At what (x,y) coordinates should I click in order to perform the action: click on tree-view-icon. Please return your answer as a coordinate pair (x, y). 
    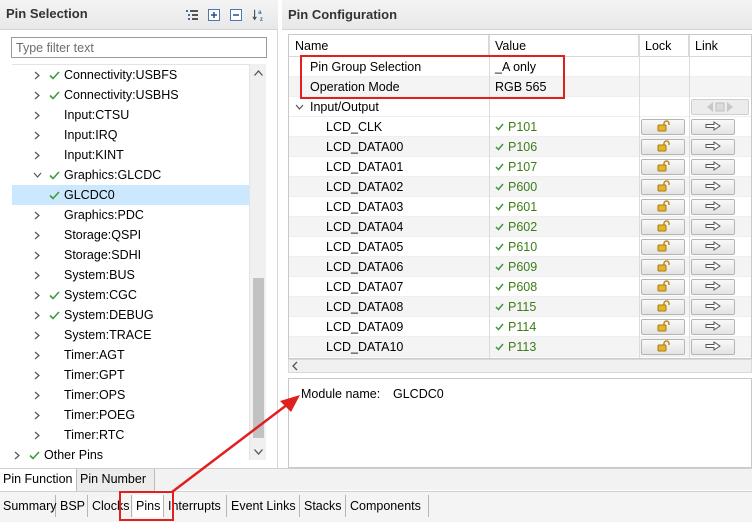
    Looking at the image, I should click on (192, 15).